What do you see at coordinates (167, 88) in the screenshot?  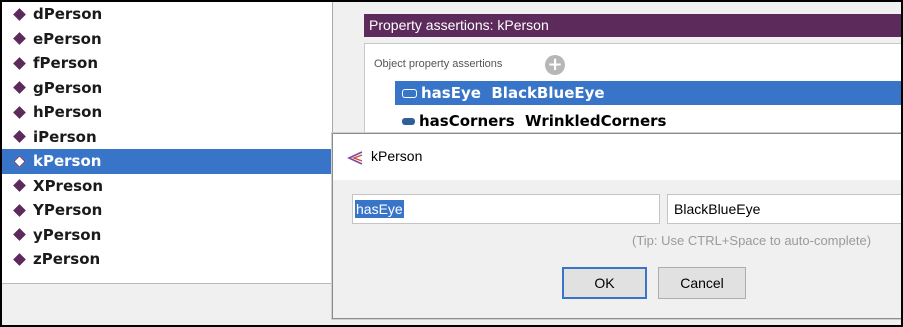 I see `list-item-gperson: gPerson` at bounding box center [167, 88].